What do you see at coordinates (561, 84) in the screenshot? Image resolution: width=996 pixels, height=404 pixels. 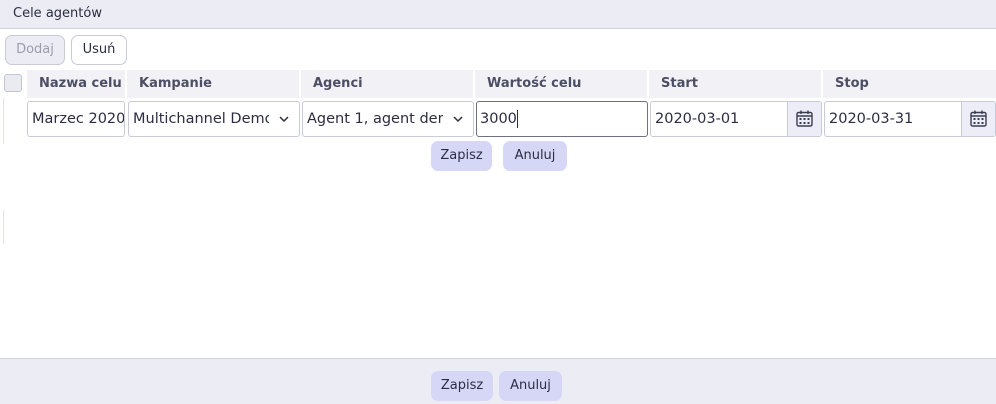 I see `column-header-value: Wartość celu` at bounding box center [561, 84].